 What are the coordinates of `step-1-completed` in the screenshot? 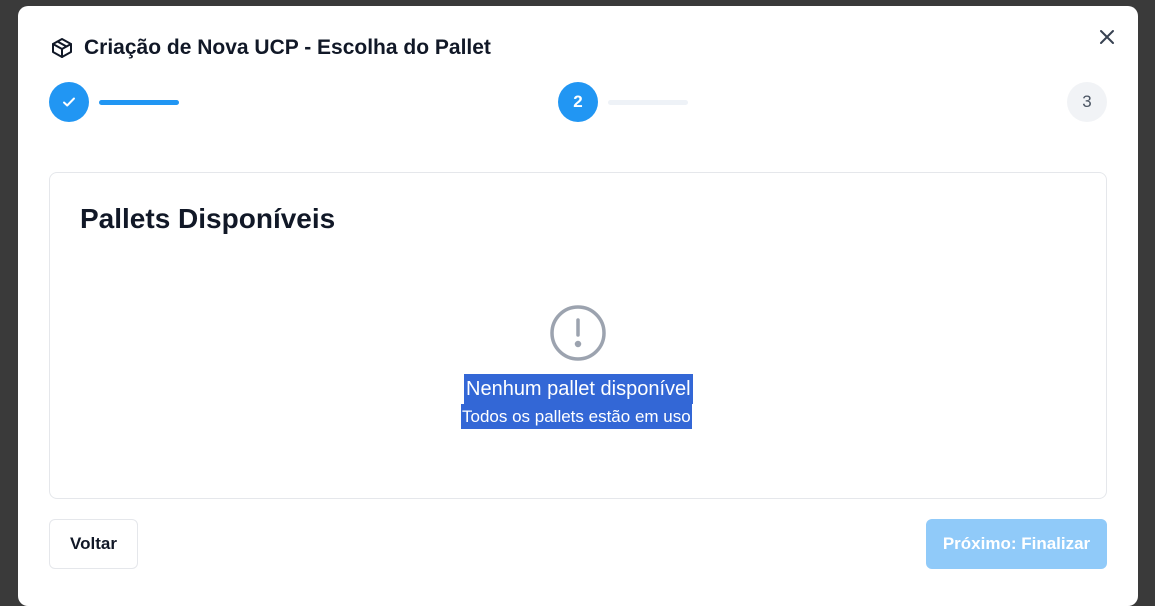 It's located at (69, 102).